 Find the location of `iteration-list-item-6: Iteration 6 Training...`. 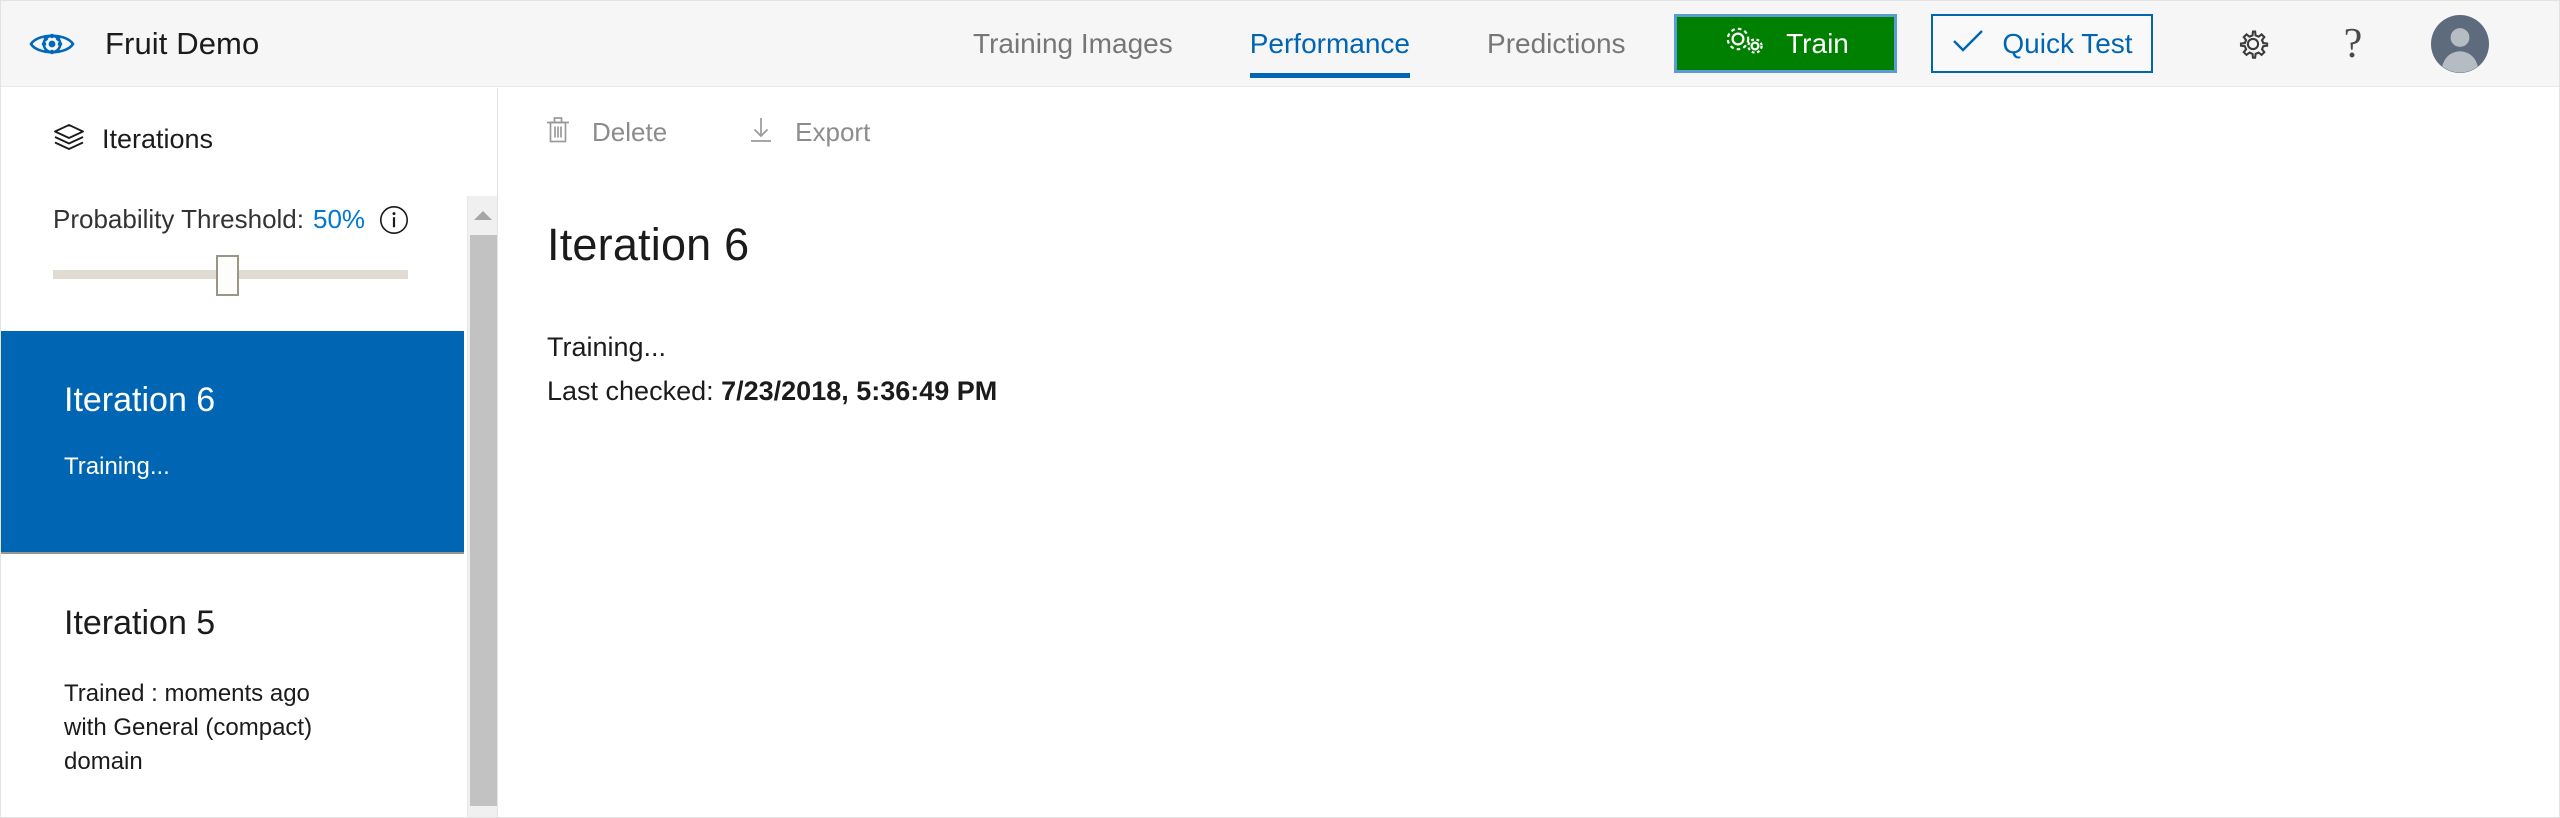

iteration-list-item-6: Iteration 6 Training... is located at coordinates (232, 442).